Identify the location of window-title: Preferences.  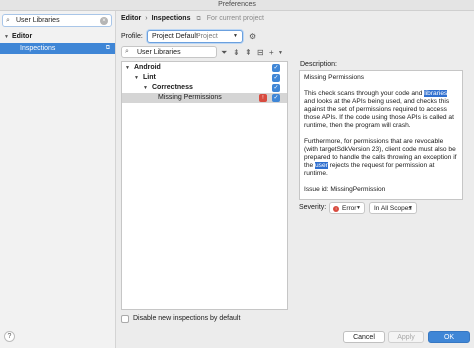
(237, 4).